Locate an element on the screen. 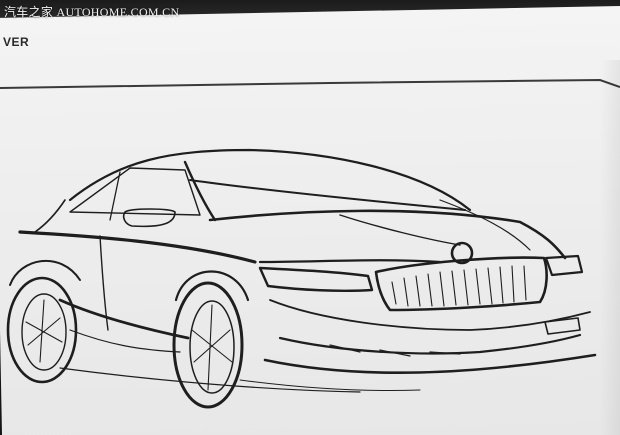  roof-line is located at coordinates (270, 180).